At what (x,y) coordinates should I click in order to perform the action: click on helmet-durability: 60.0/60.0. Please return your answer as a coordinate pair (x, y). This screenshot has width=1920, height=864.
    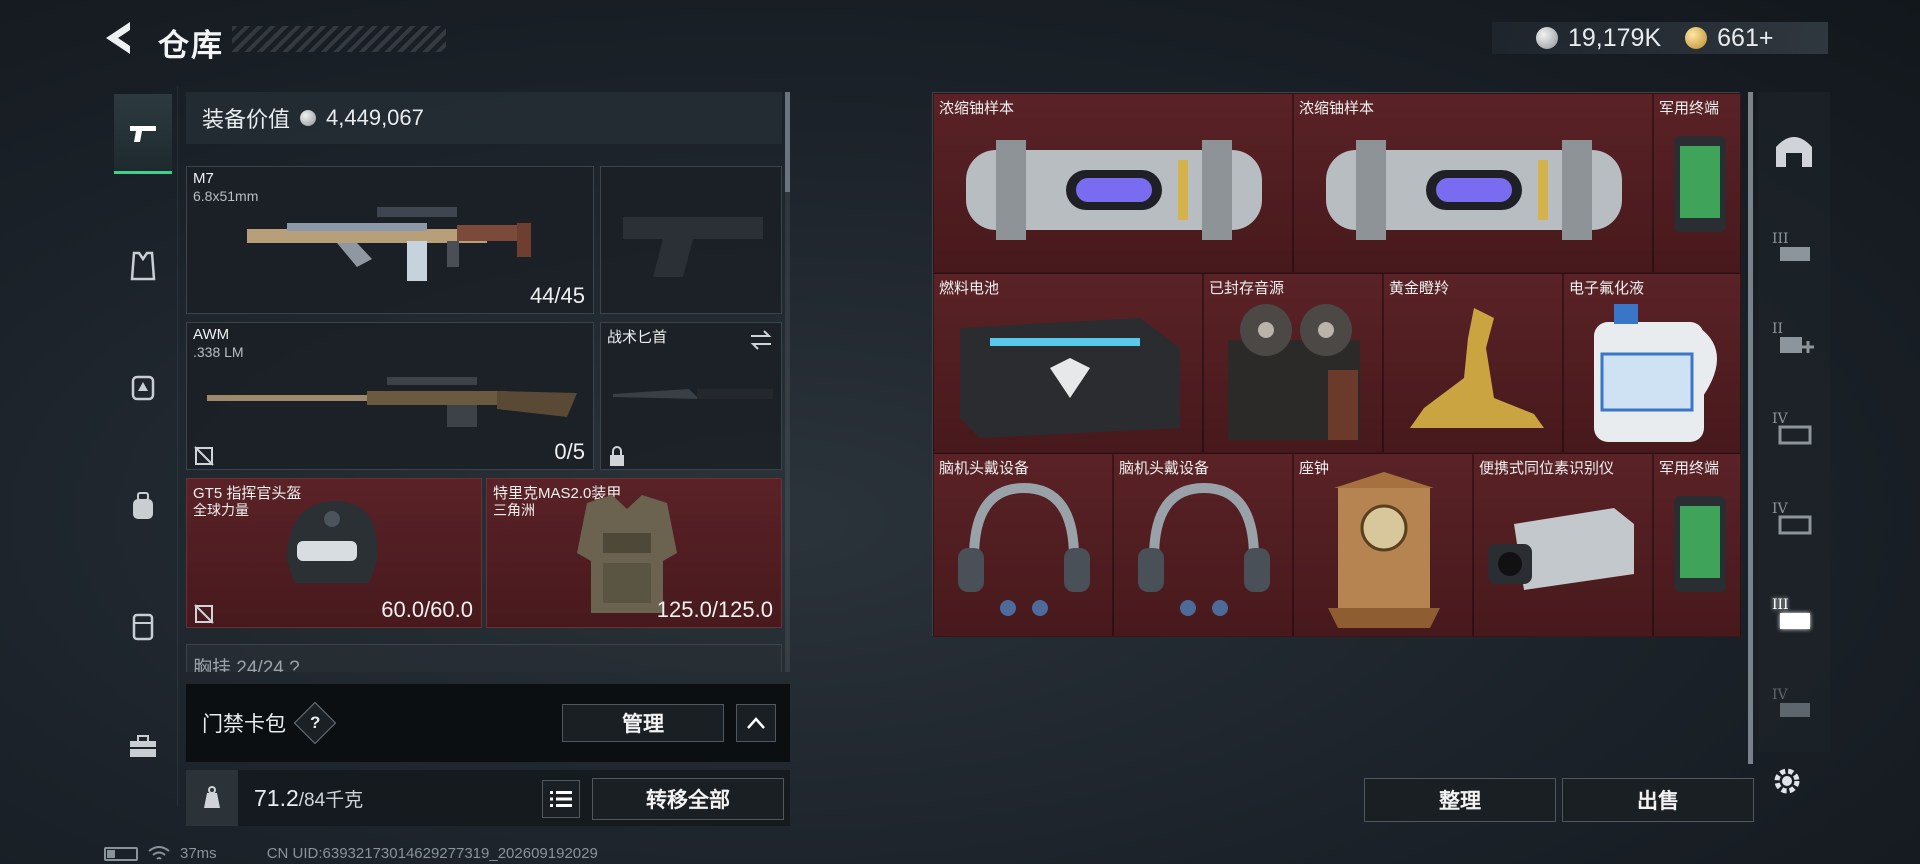
    Looking at the image, I should click on (427, 609).